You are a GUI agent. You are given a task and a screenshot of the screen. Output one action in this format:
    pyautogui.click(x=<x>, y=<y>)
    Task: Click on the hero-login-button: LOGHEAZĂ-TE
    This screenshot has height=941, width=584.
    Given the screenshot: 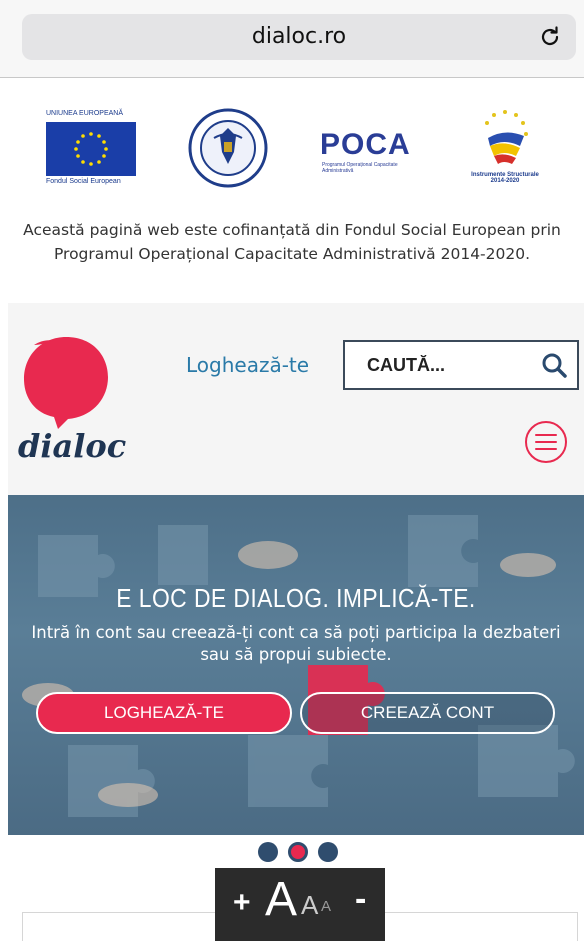 What is the action you would take?
    pyautogui.click(x=164, y=713)
    